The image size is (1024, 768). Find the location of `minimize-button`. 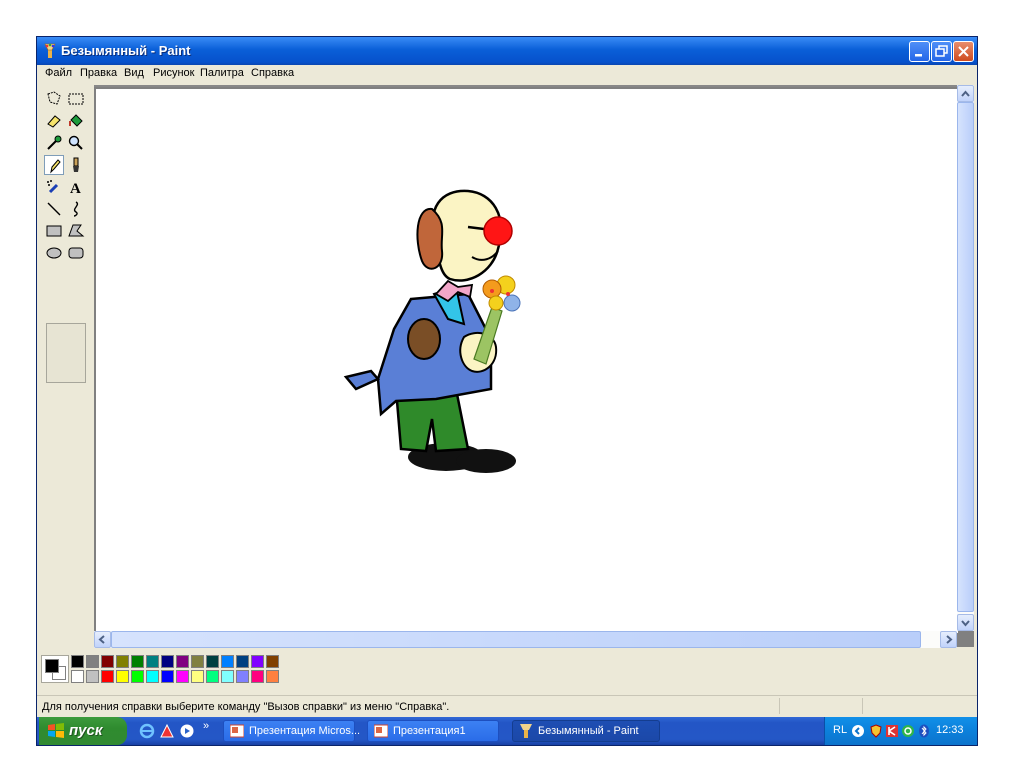

minimize-button is located at coordinates (919, 51).